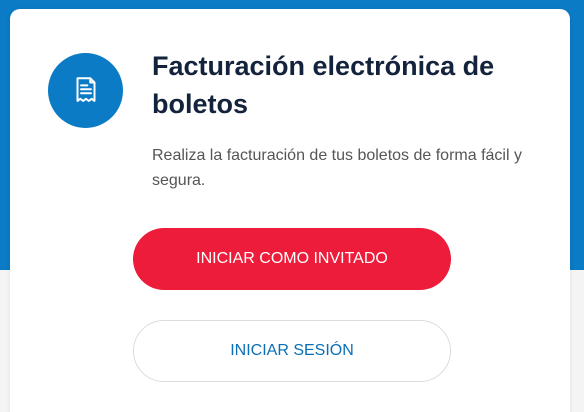 This screenshot has height=412, width=584. I want to click on receipt-document-icon, so click(85, 89).